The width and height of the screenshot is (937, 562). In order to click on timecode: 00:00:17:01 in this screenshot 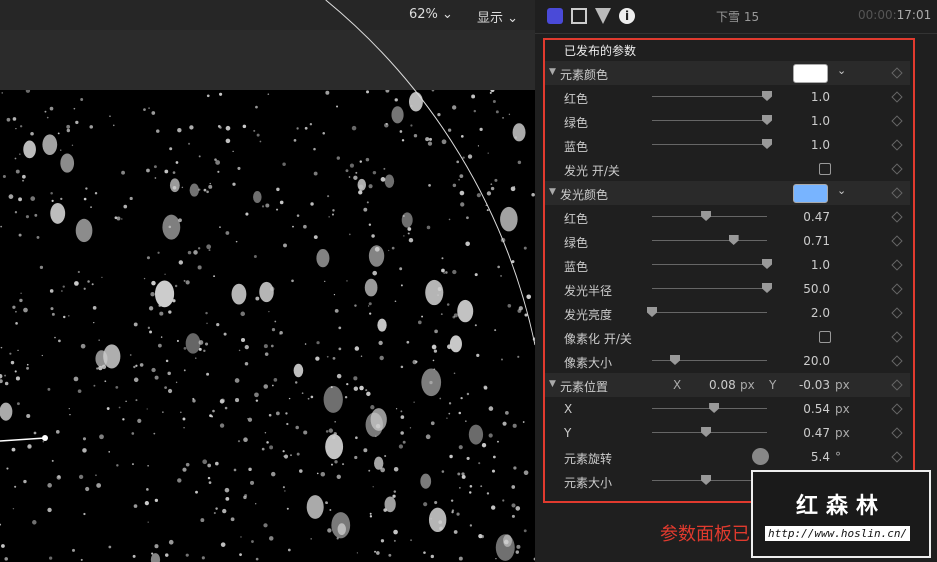, I will do `click(894, 15)`.